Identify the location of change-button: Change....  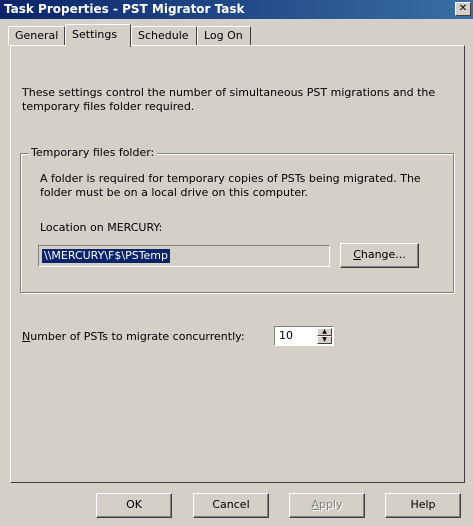
(379, 255).